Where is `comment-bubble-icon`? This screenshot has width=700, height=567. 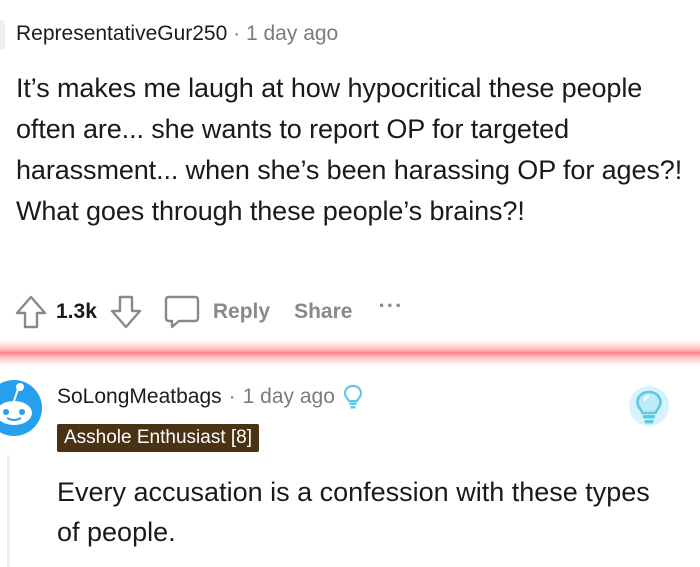 comment-bubble-icon is located at coordinates (182, 312).